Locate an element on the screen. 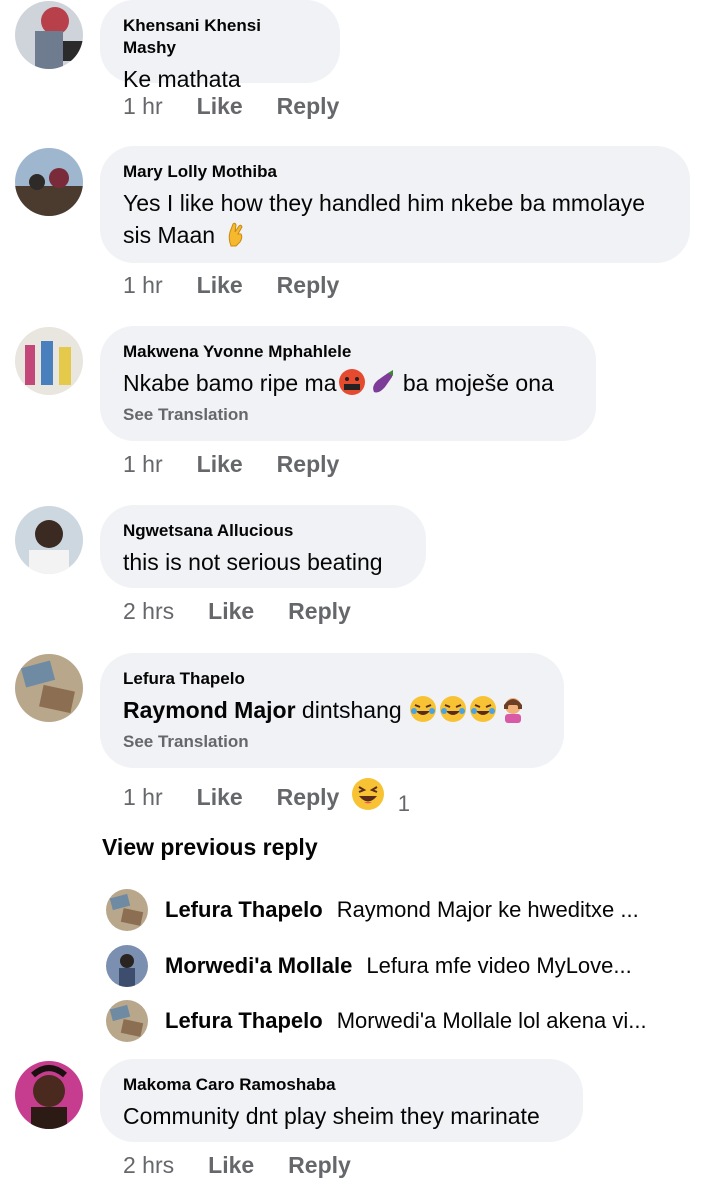  commenter-name: Mary Lolly Mothiba is located at coordinates (394, 172).